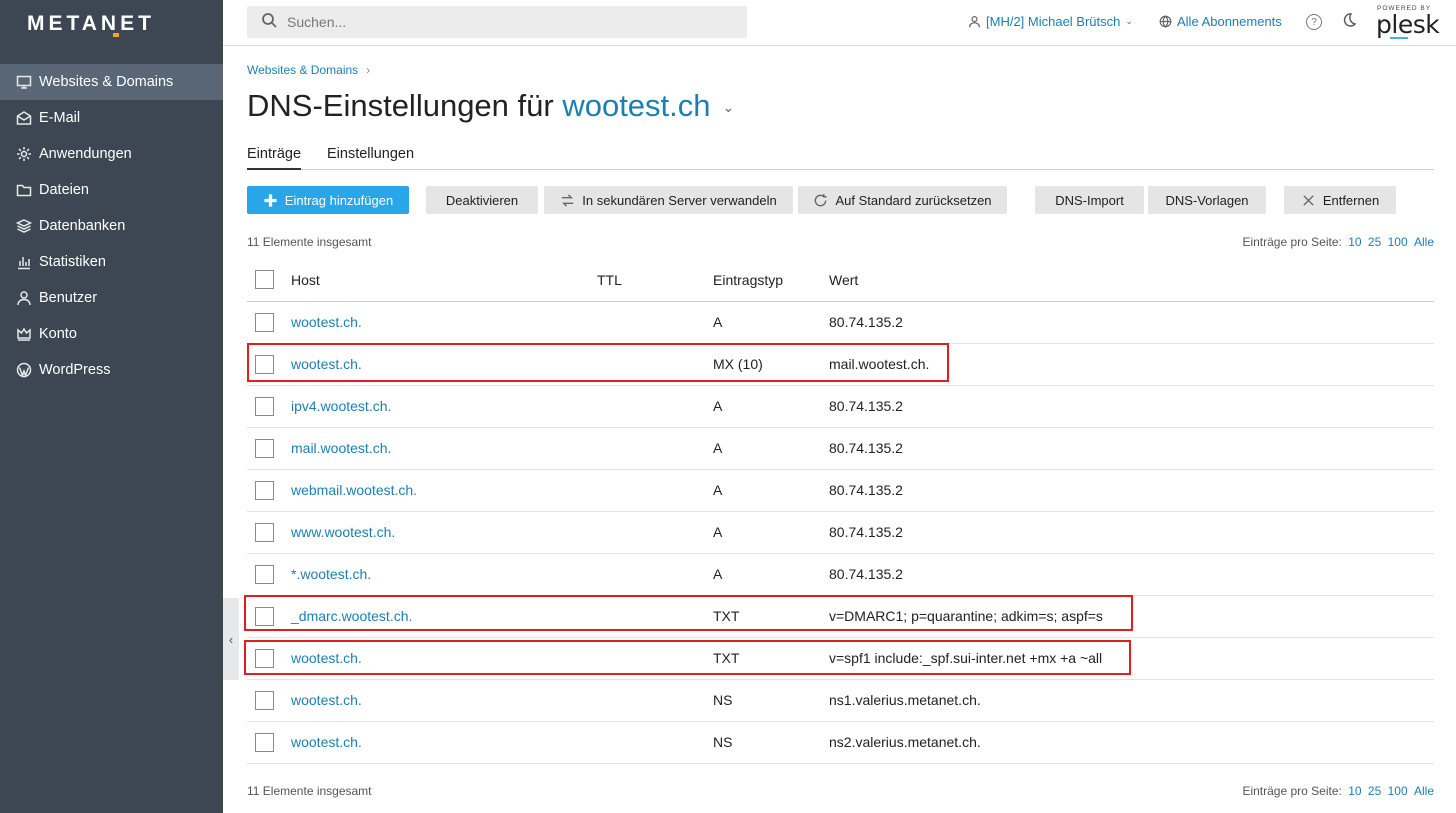  Describe the element at coordinates (1340, 200) in the screenshot. I see `remove-button: Entfernen` at that location.